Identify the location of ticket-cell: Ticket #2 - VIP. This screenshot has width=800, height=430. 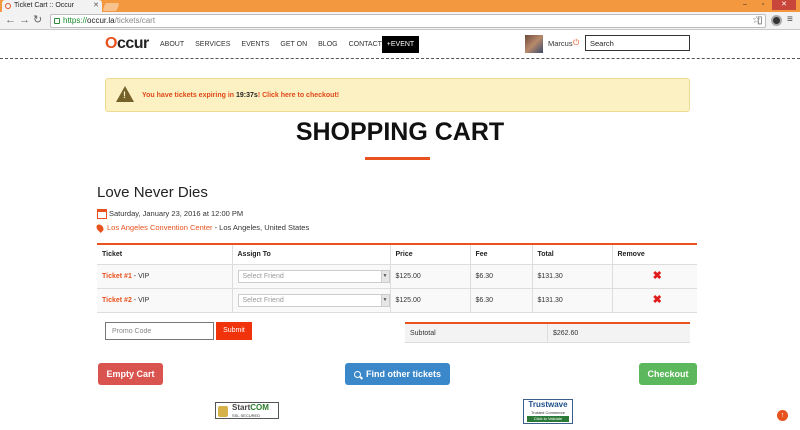
(165, 300).